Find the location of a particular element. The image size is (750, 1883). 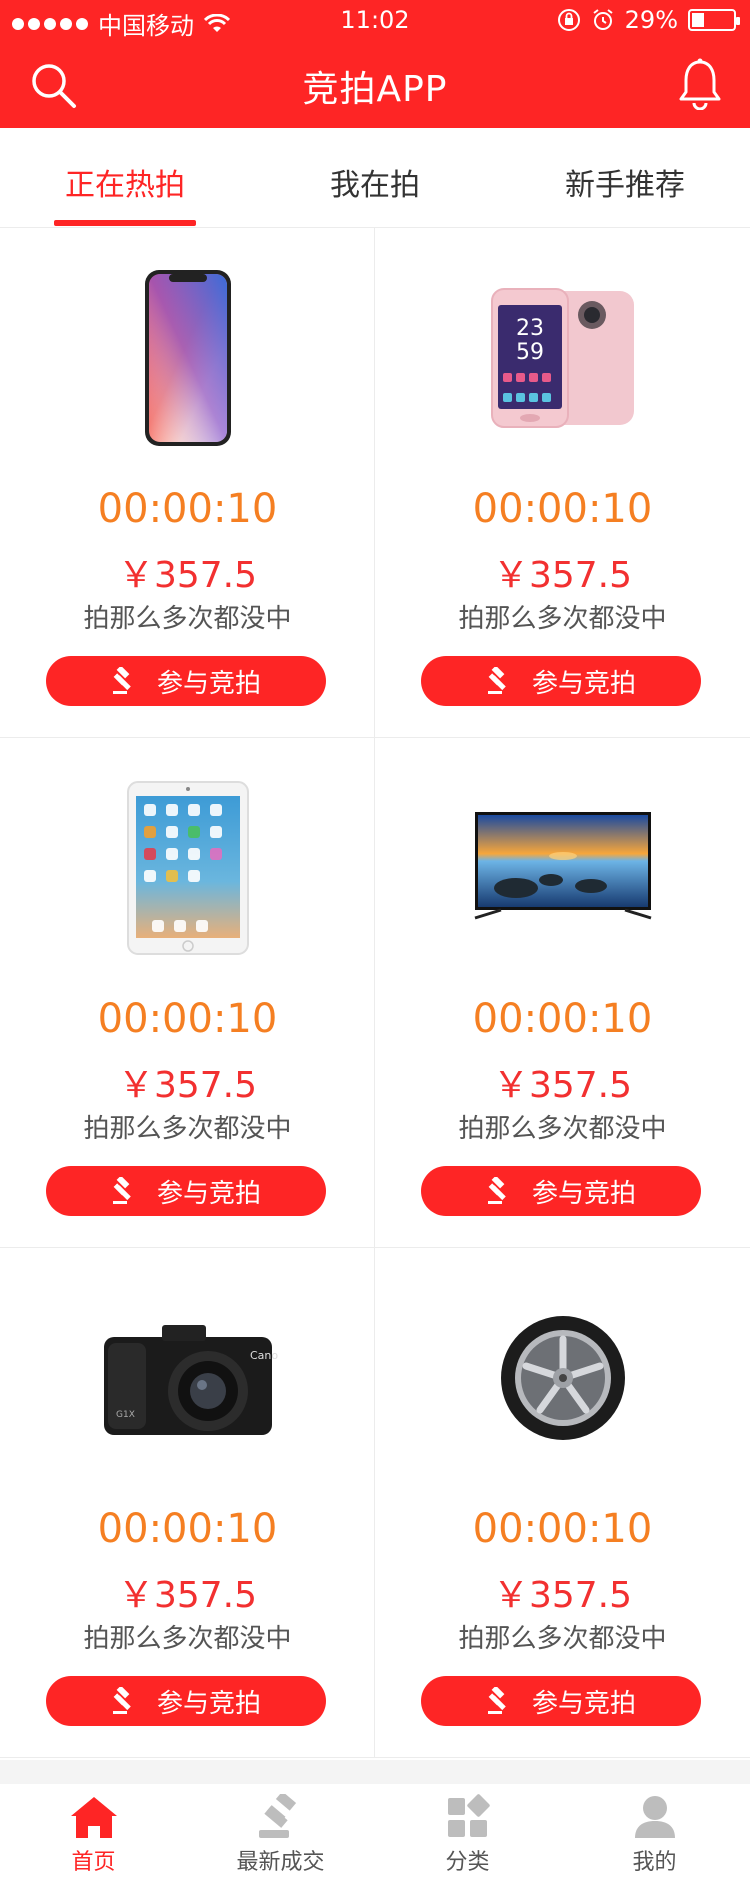

category-tabs: 正在热拍 我在拍 新手推荐 is located at coordinates (375, 178).